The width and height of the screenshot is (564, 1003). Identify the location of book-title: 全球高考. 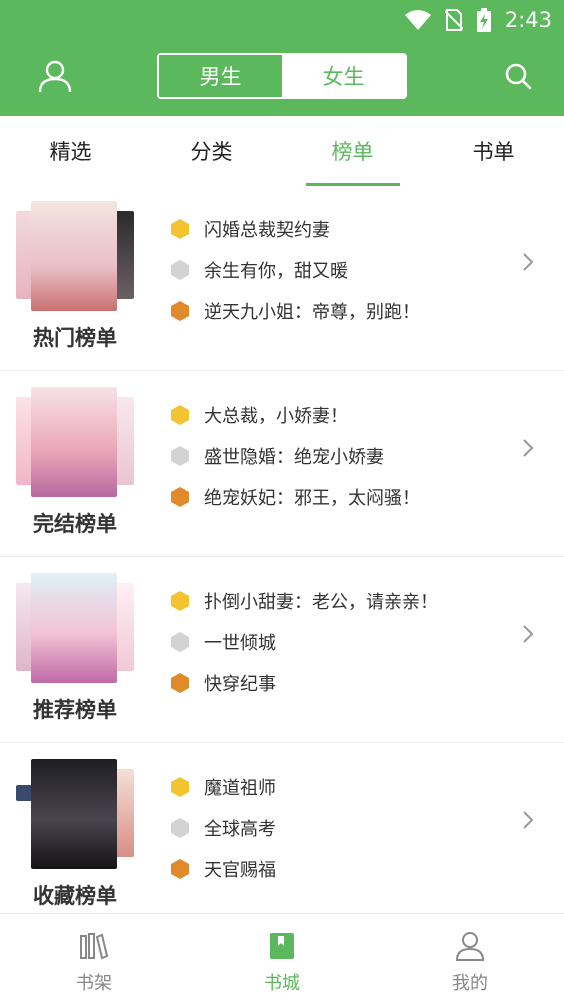
(240, 829).